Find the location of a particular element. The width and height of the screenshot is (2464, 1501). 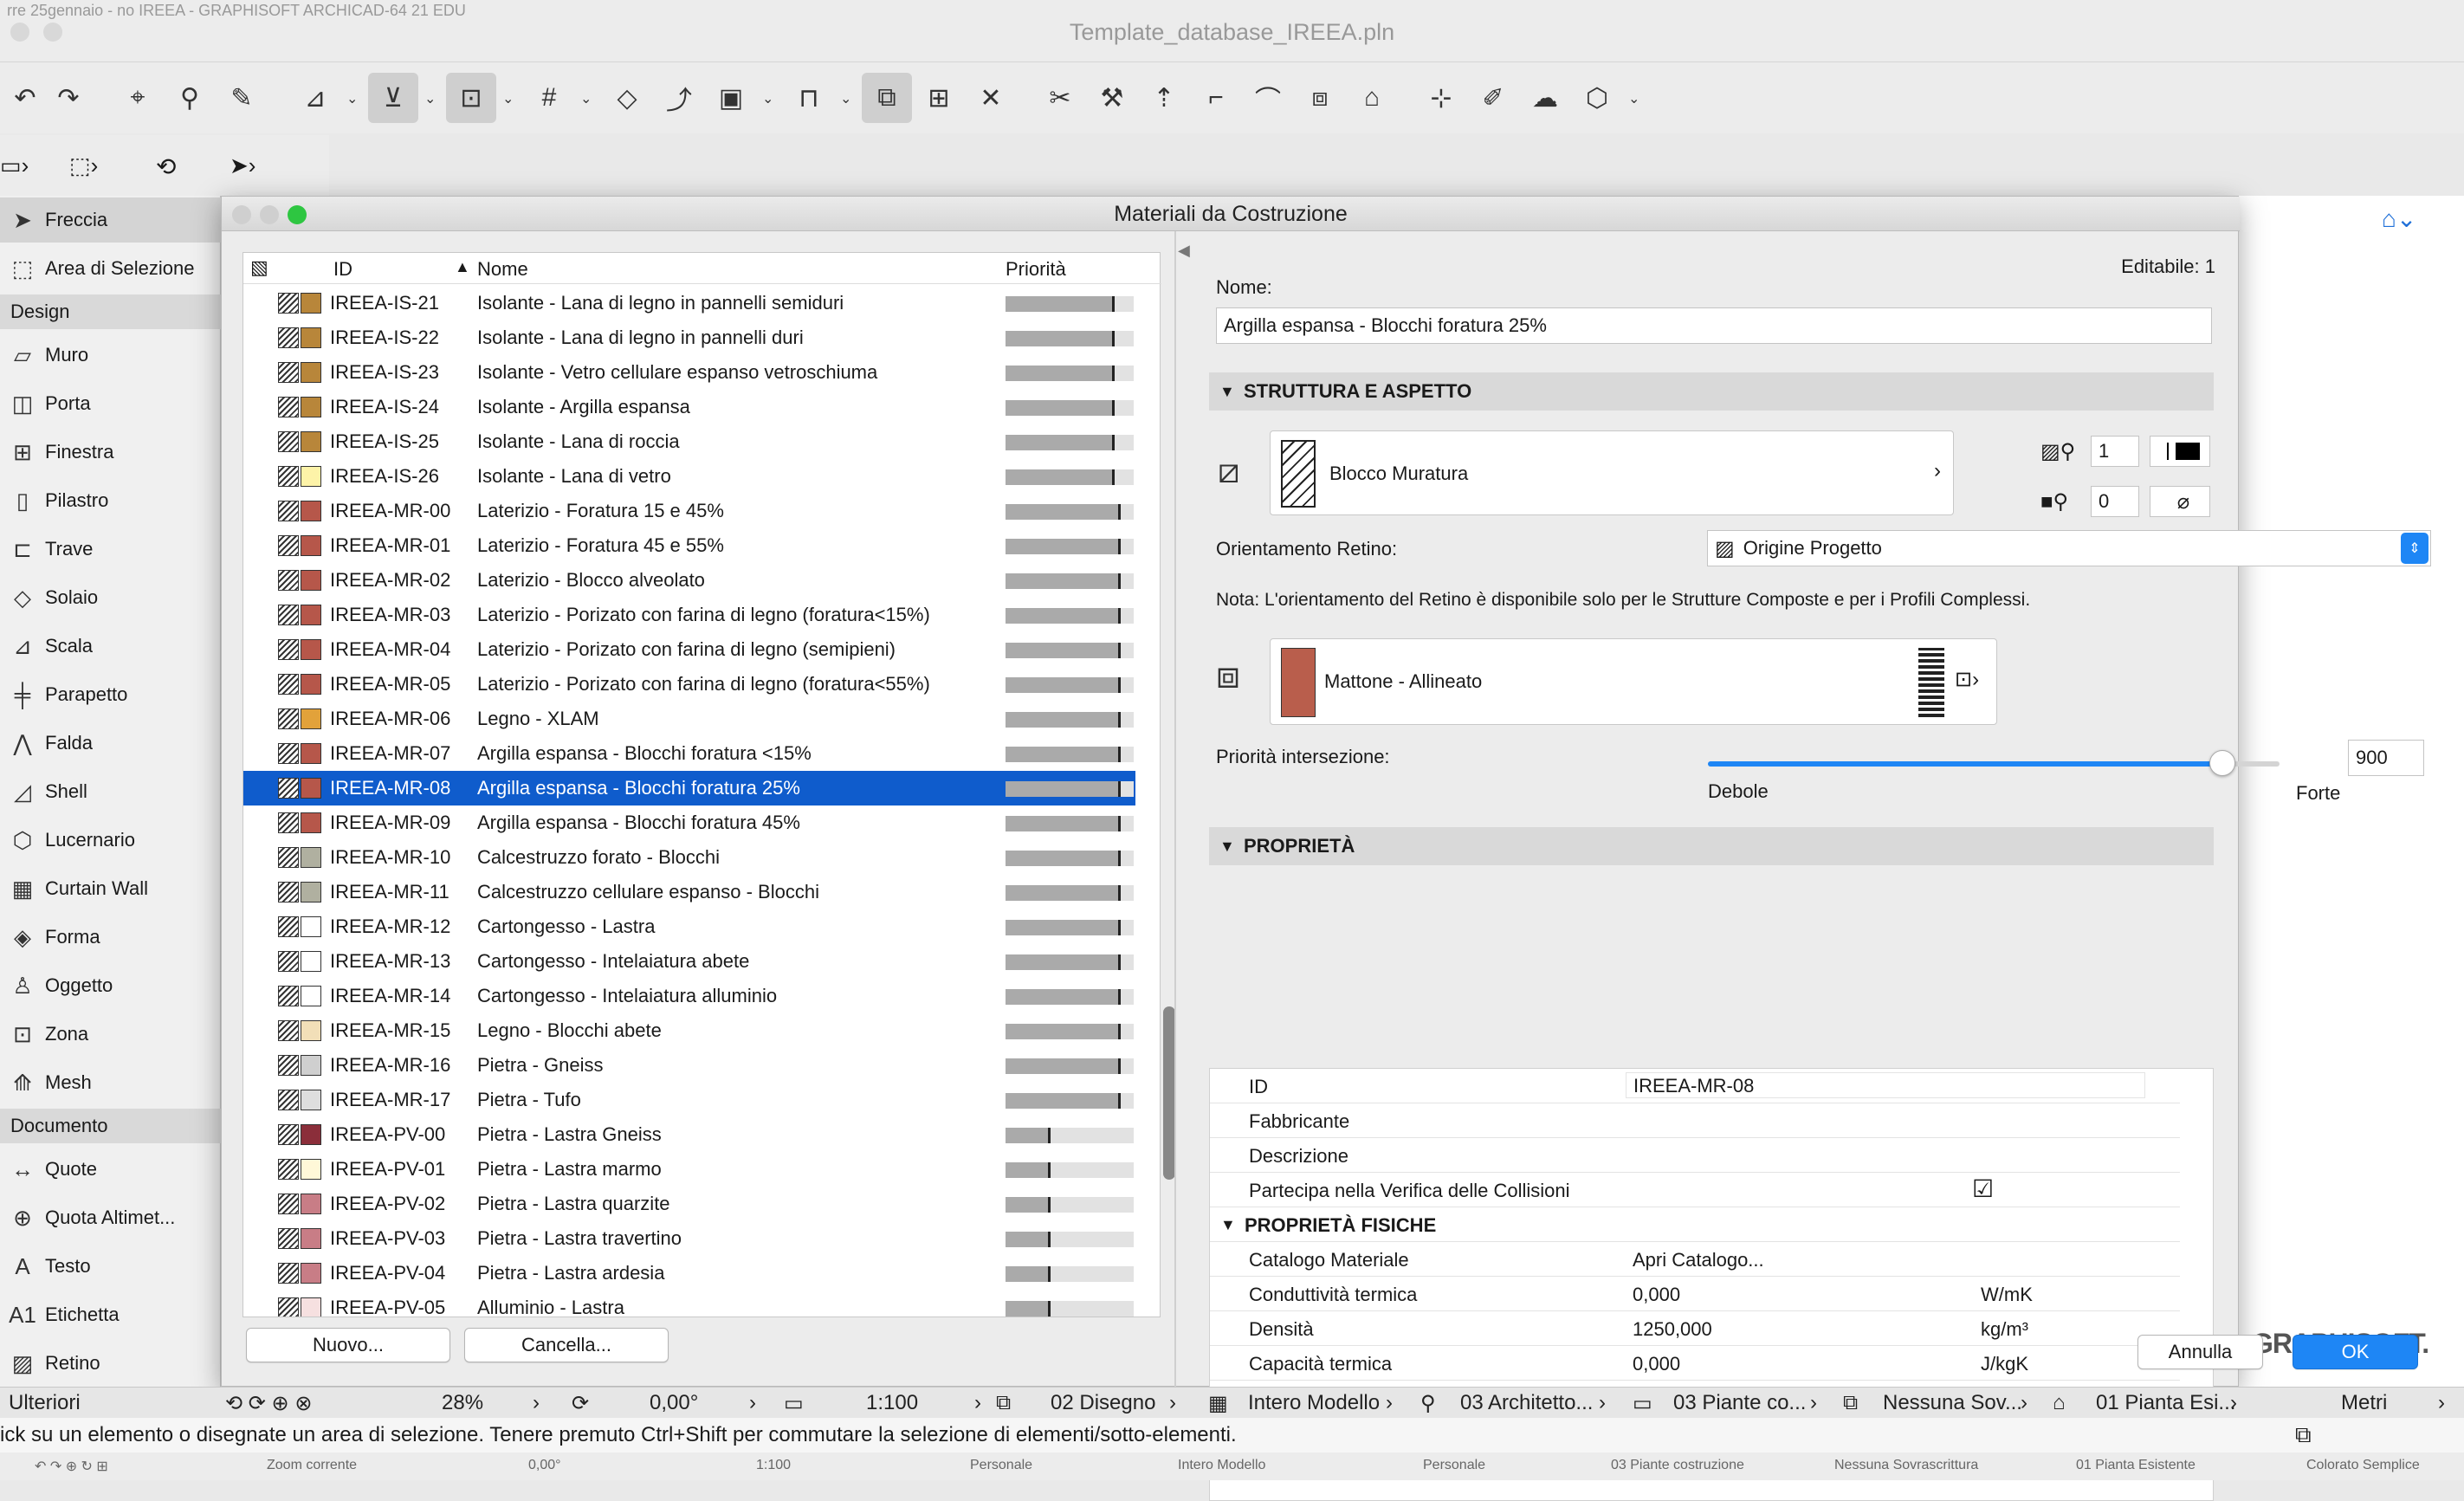

pen-number-field: 1 is located at coordinates (2115, 452).